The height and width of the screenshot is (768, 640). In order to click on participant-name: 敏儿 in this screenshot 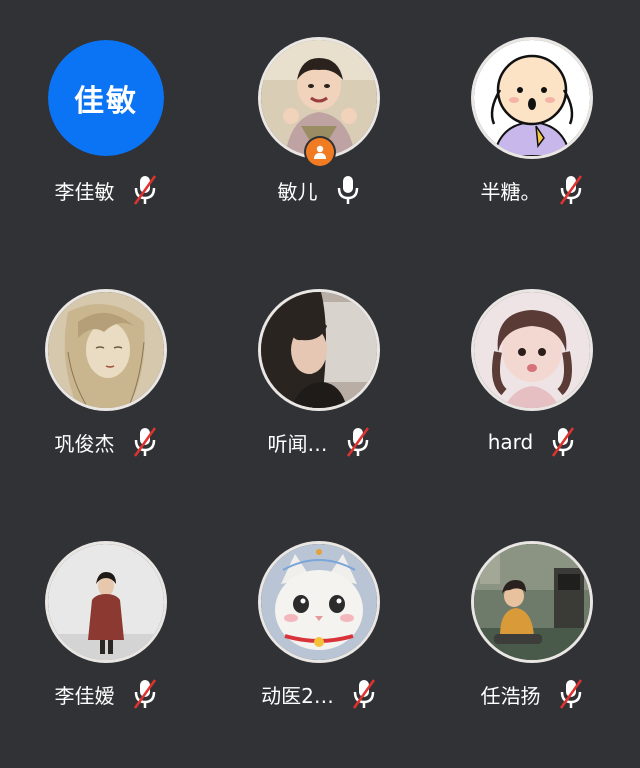, I will do `click(297, 191)`.